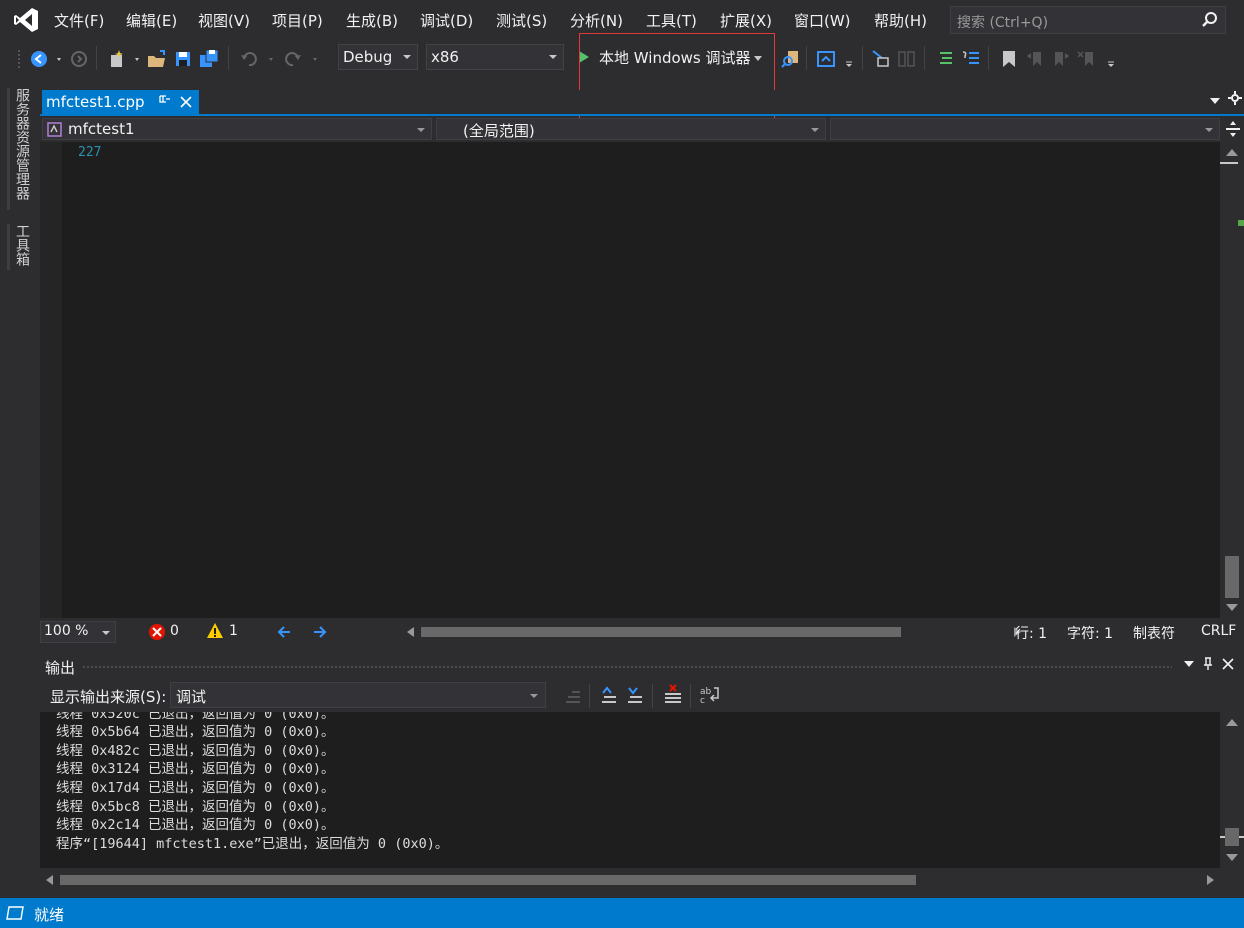 This screenshot has height=928, width=1244. I want to click on redo-dropdown-icon, so click(317, 59).